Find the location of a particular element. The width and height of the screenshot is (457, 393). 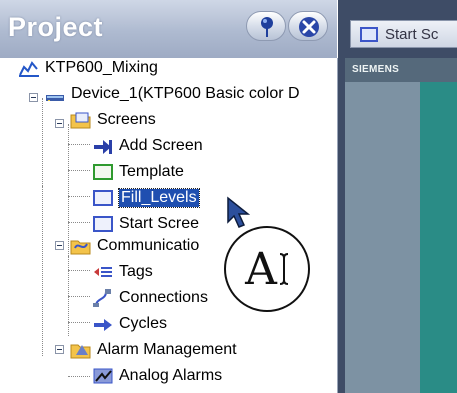

tree-item-alarm-management: Alarm Management is located at coordinates (153, 350).